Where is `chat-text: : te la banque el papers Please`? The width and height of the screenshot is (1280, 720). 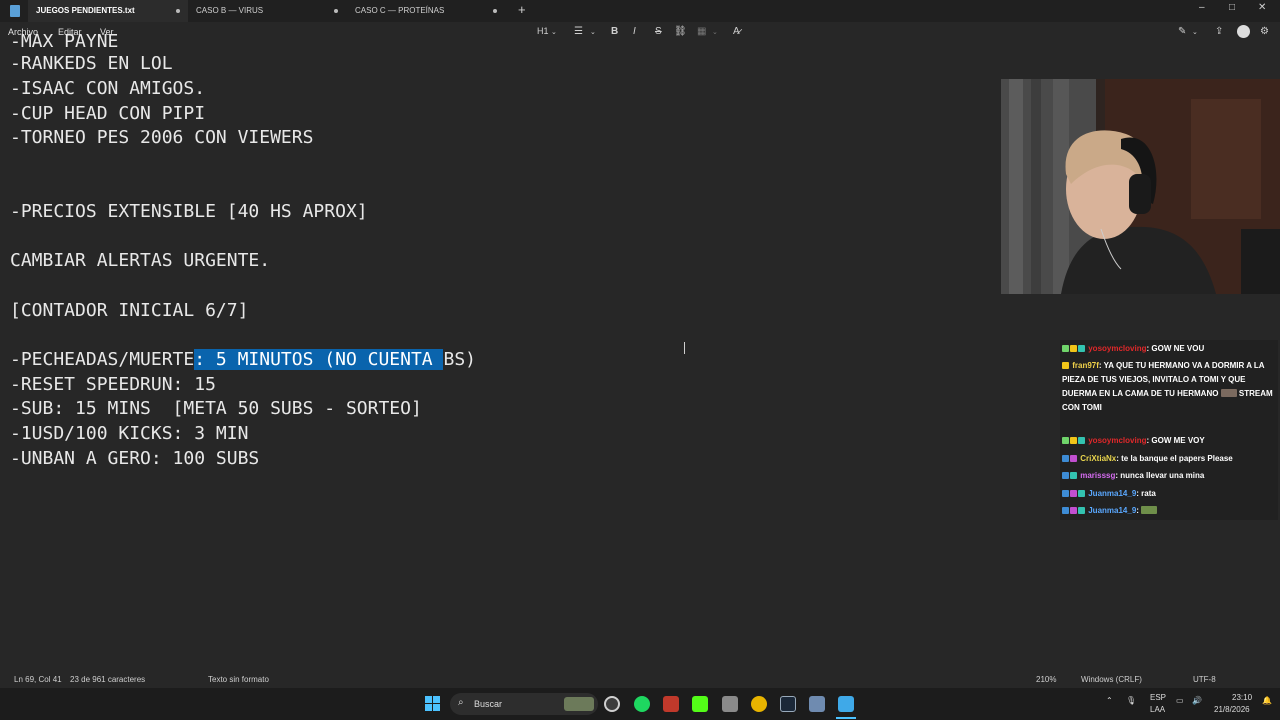
chat-text: : te la banque el papers Please is located at coordinates (1174, 458).